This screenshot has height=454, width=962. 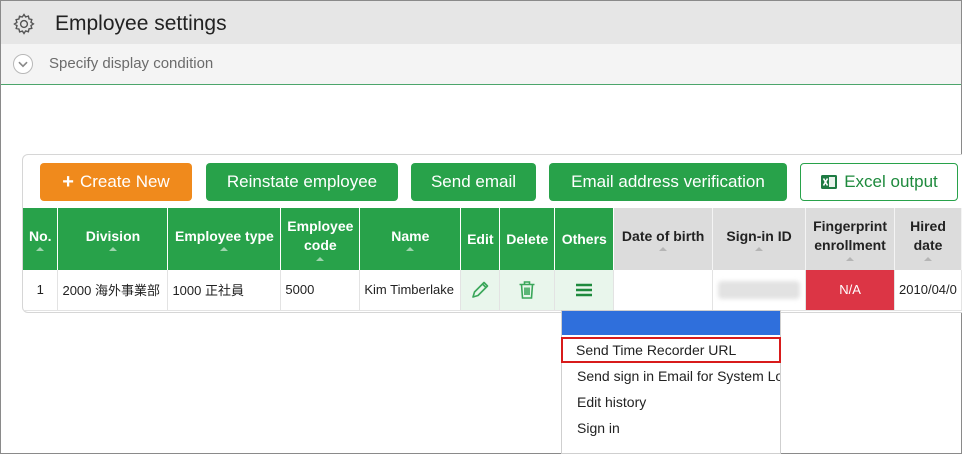 I want to click on col-header-delete: Delete, so click(x=527, y=239).